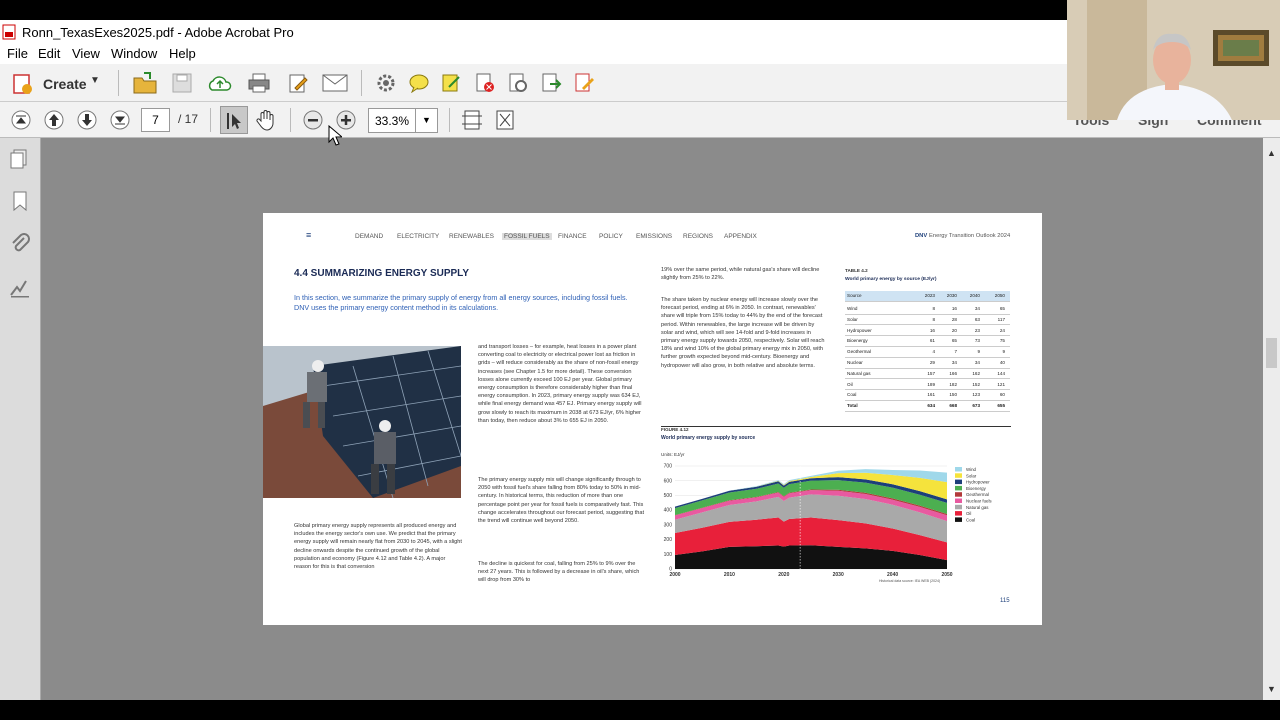 This screenshot has width=1280, height=720. I want to click on nav-emissions: EMISSIONS, so click(654, 236).